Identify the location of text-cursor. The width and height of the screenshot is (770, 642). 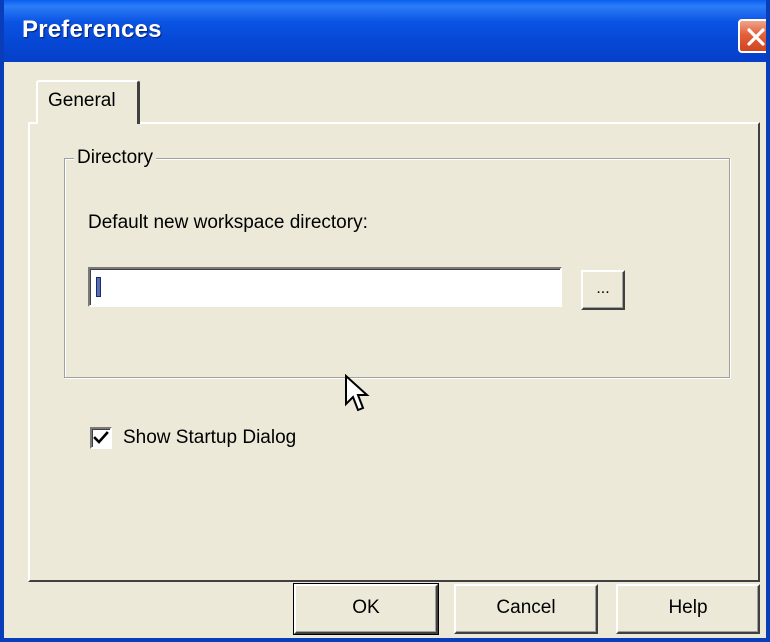
(98, 287).